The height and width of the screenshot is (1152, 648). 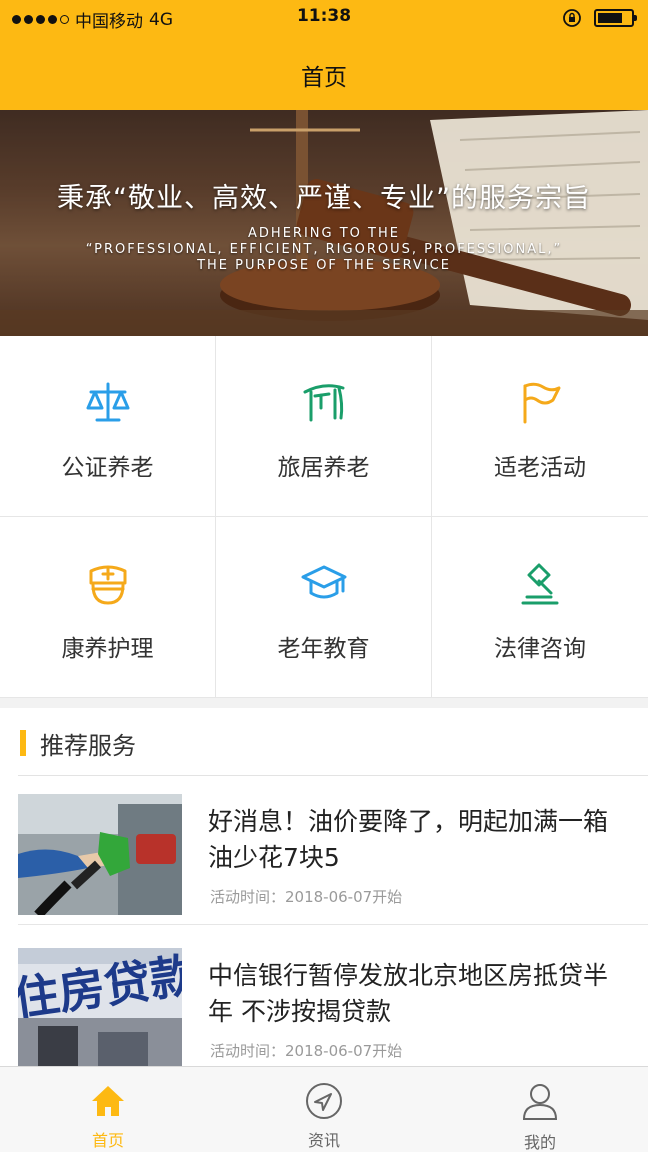 What do you see at coordinates (23, 743) in the screenshot?
I see `section-accent-bar` at bounding box center [23, 743].